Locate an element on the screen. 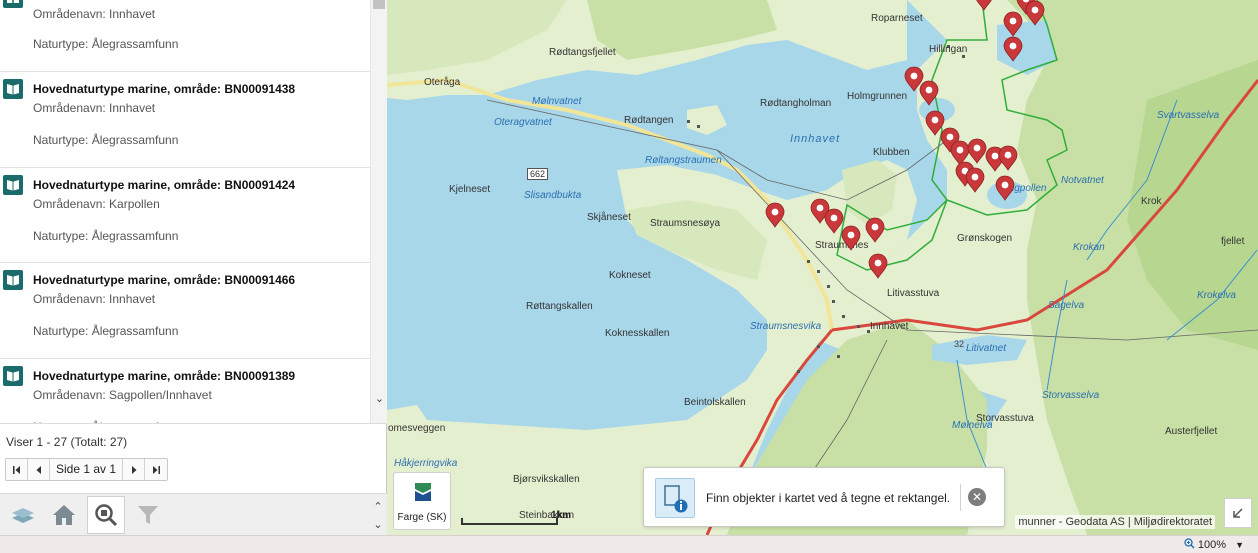 This screenshot has width=1258, height=553. filter-button is located at coordinates (148, 515).